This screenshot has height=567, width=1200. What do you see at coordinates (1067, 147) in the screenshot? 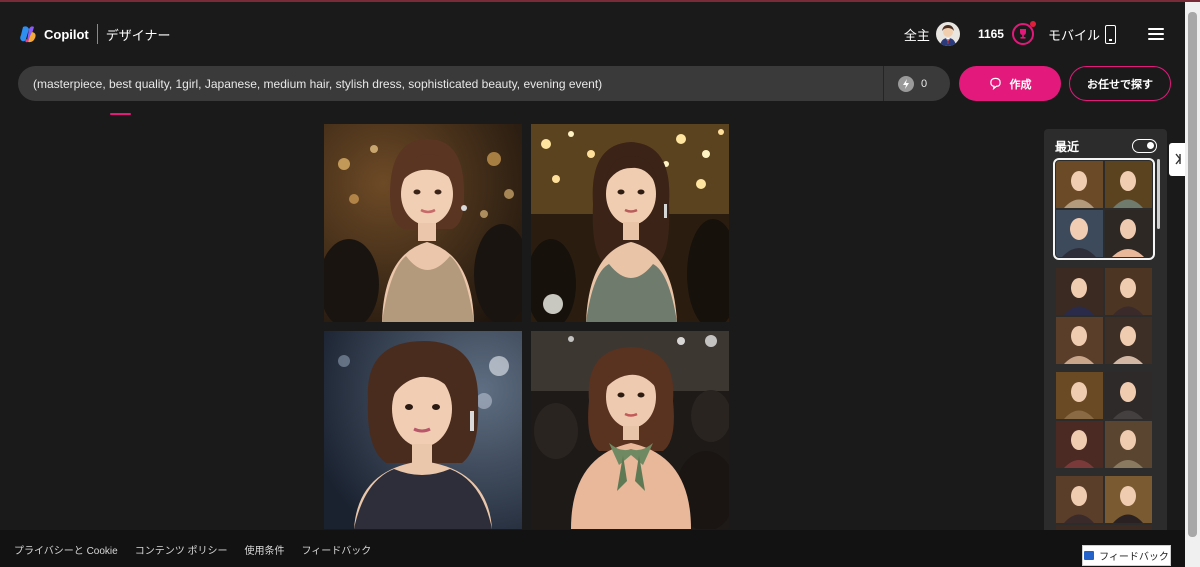
I see `recent-title: 最近` at bounding box center [1067, 147].